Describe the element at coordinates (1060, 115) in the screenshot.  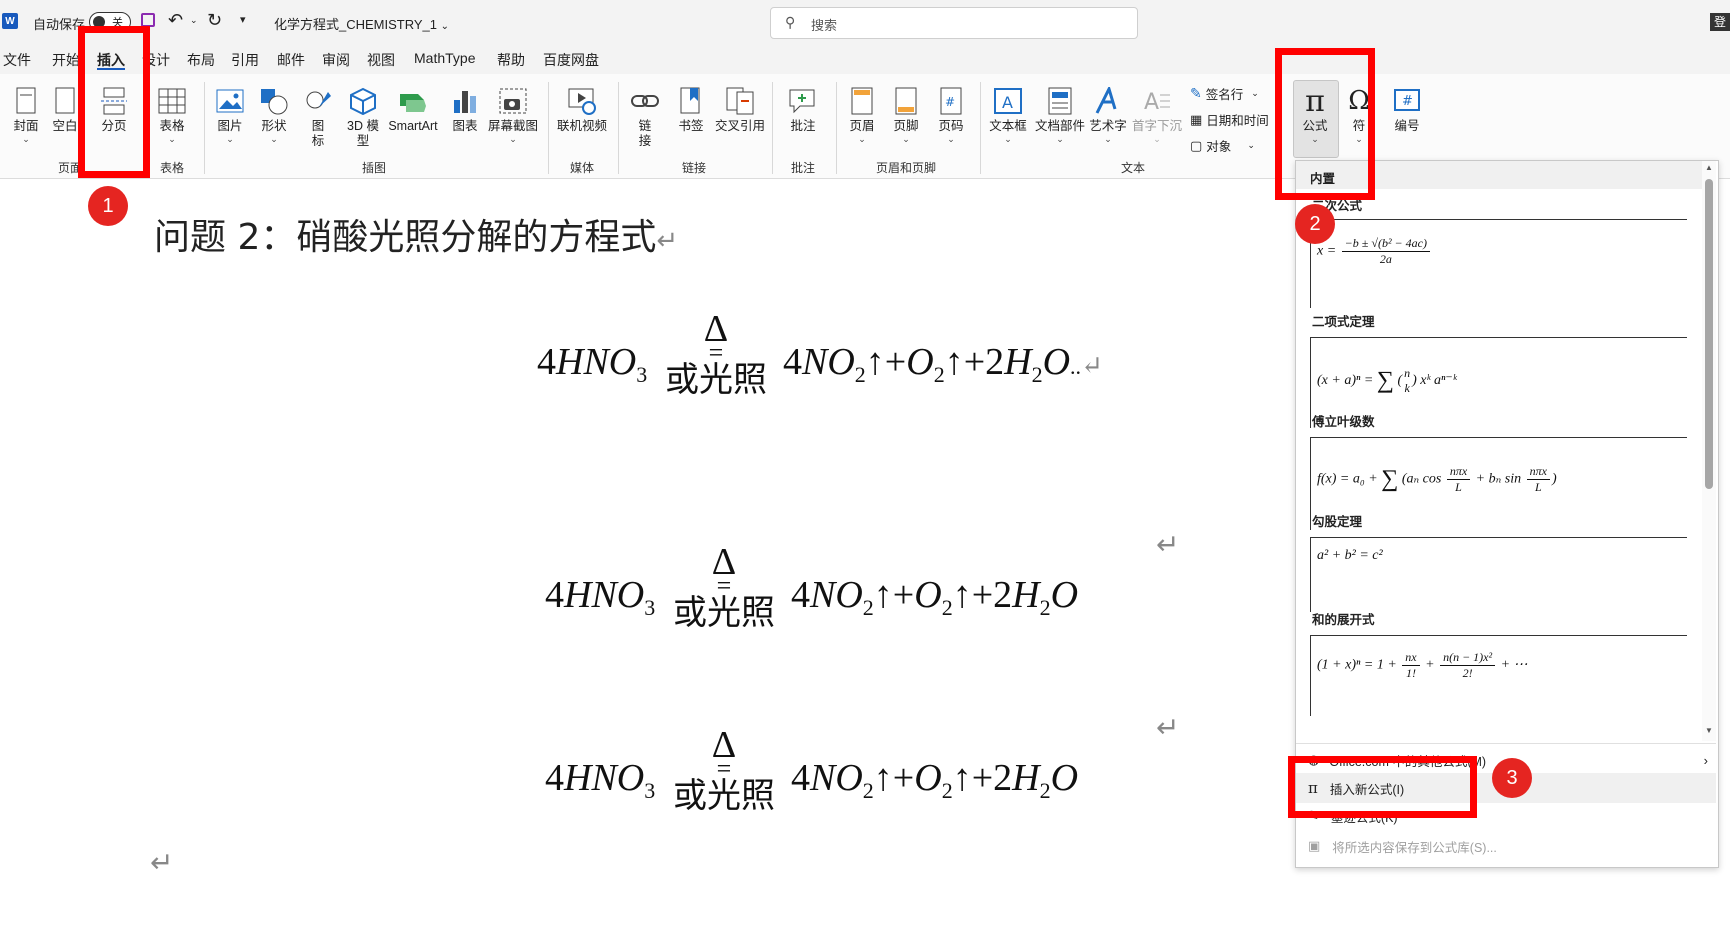
I see `quick-parts-button: 文档部件 ⌄` at that location.